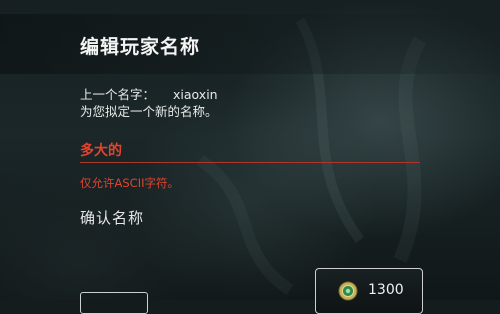 The height and width of the screenshot is (314, 500). Describe the element at coordinates (114, 303) in the screenshot. I see `secondary-button` at that location.